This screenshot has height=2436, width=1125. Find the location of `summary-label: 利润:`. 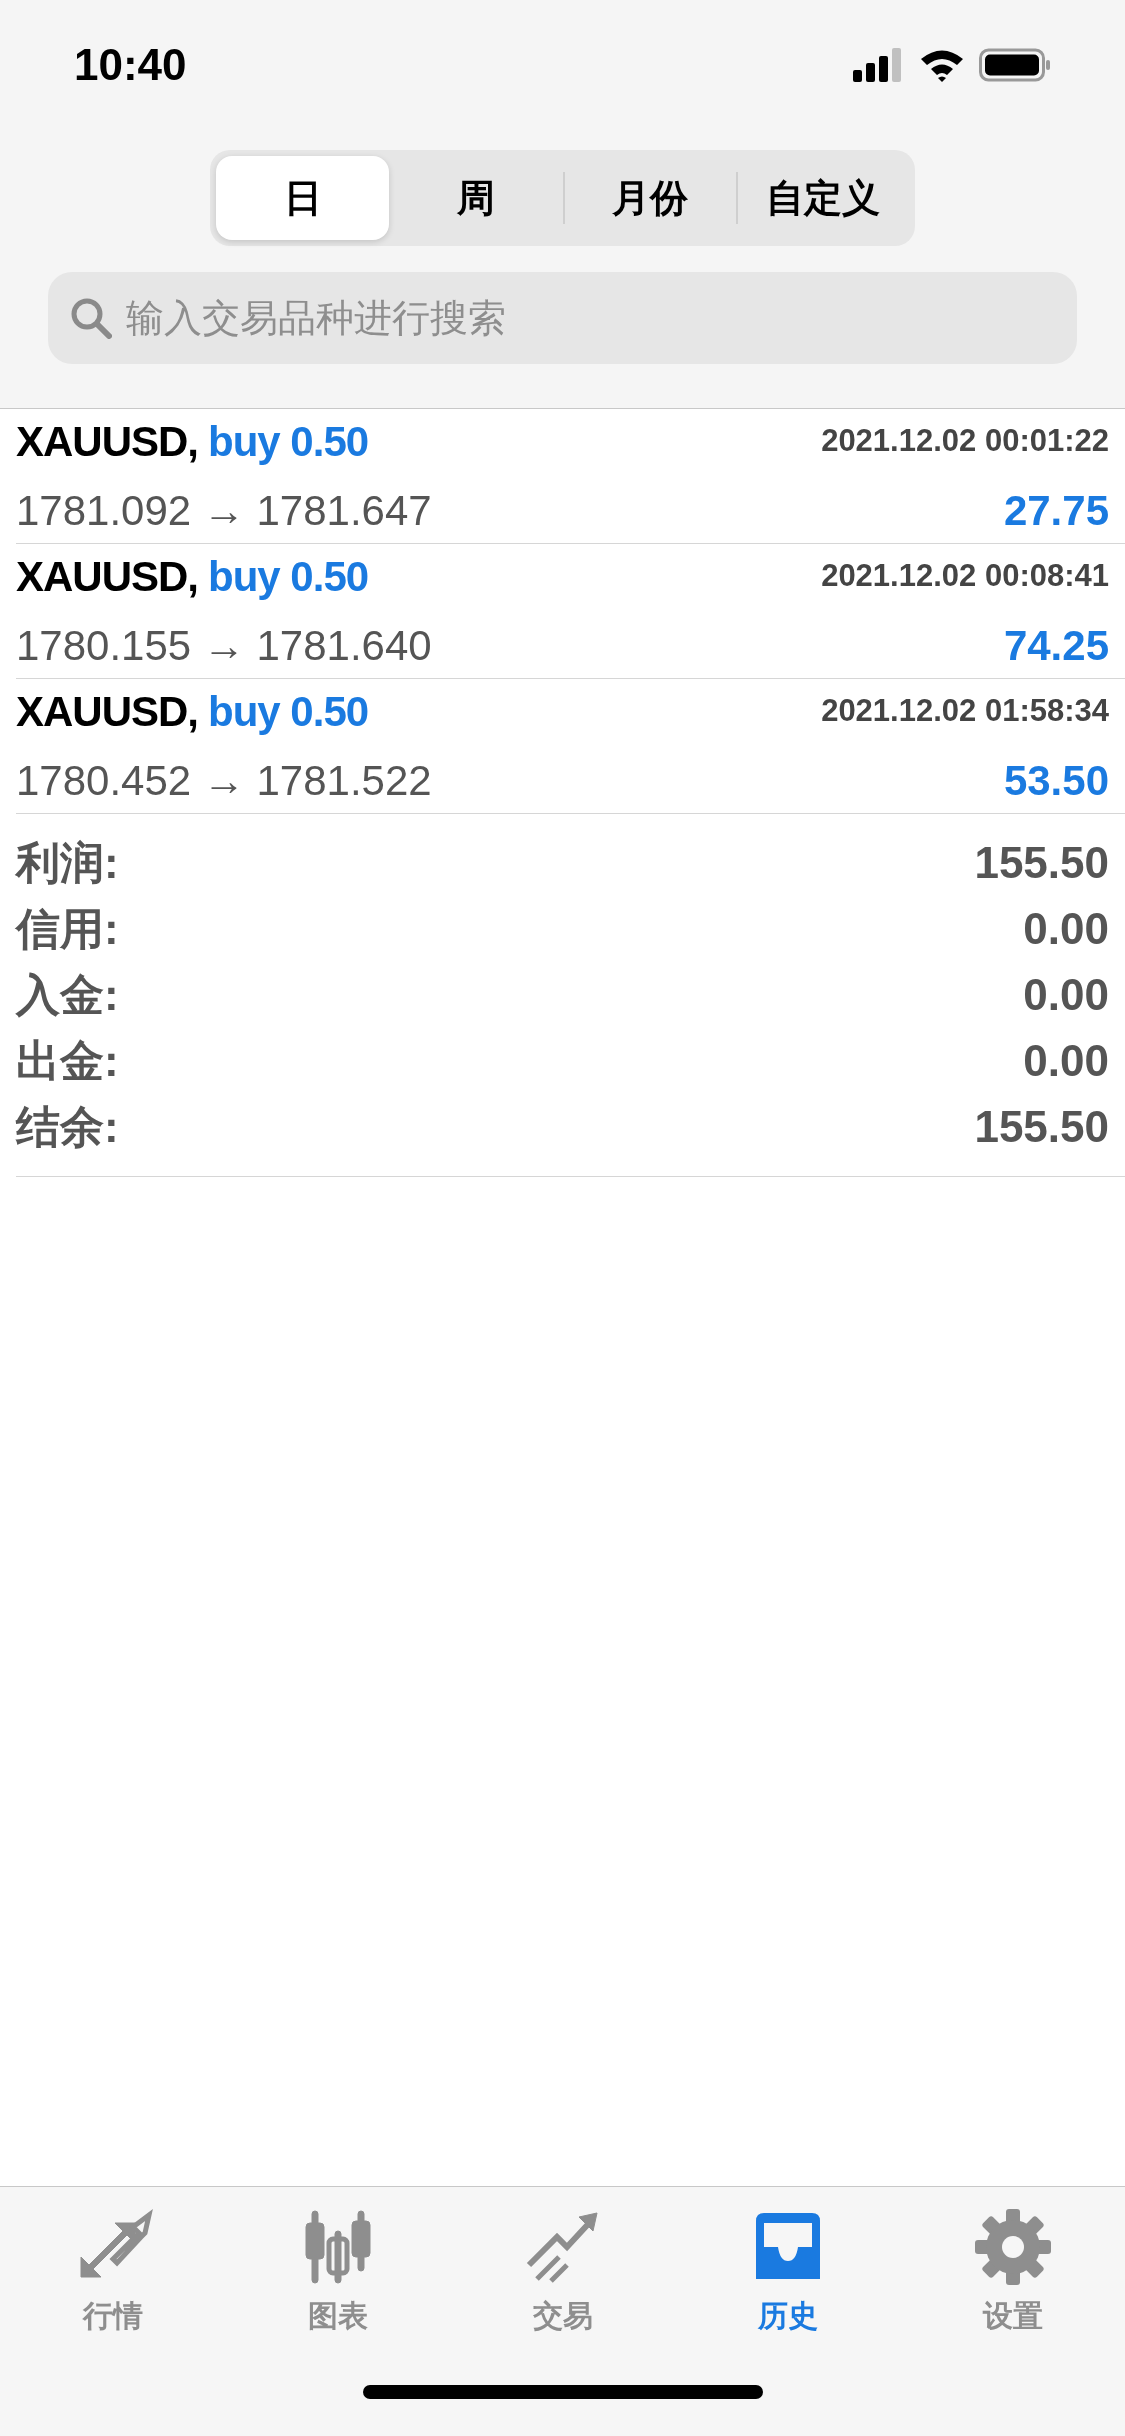

summary-label: 利润: is located at coordinates (67, 863).